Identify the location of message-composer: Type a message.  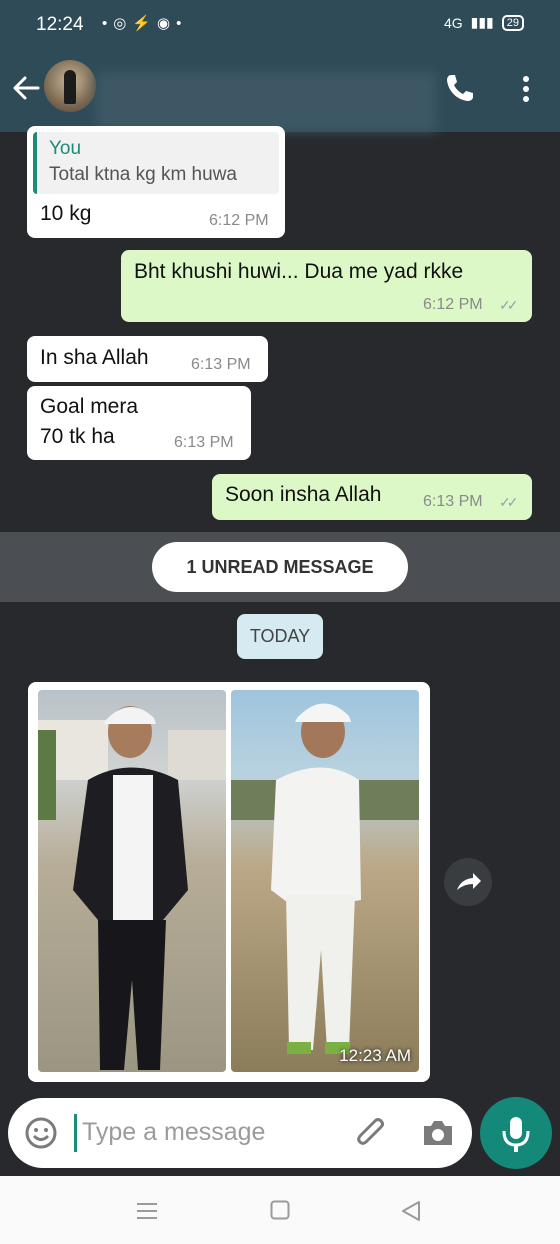
(240, 1133).